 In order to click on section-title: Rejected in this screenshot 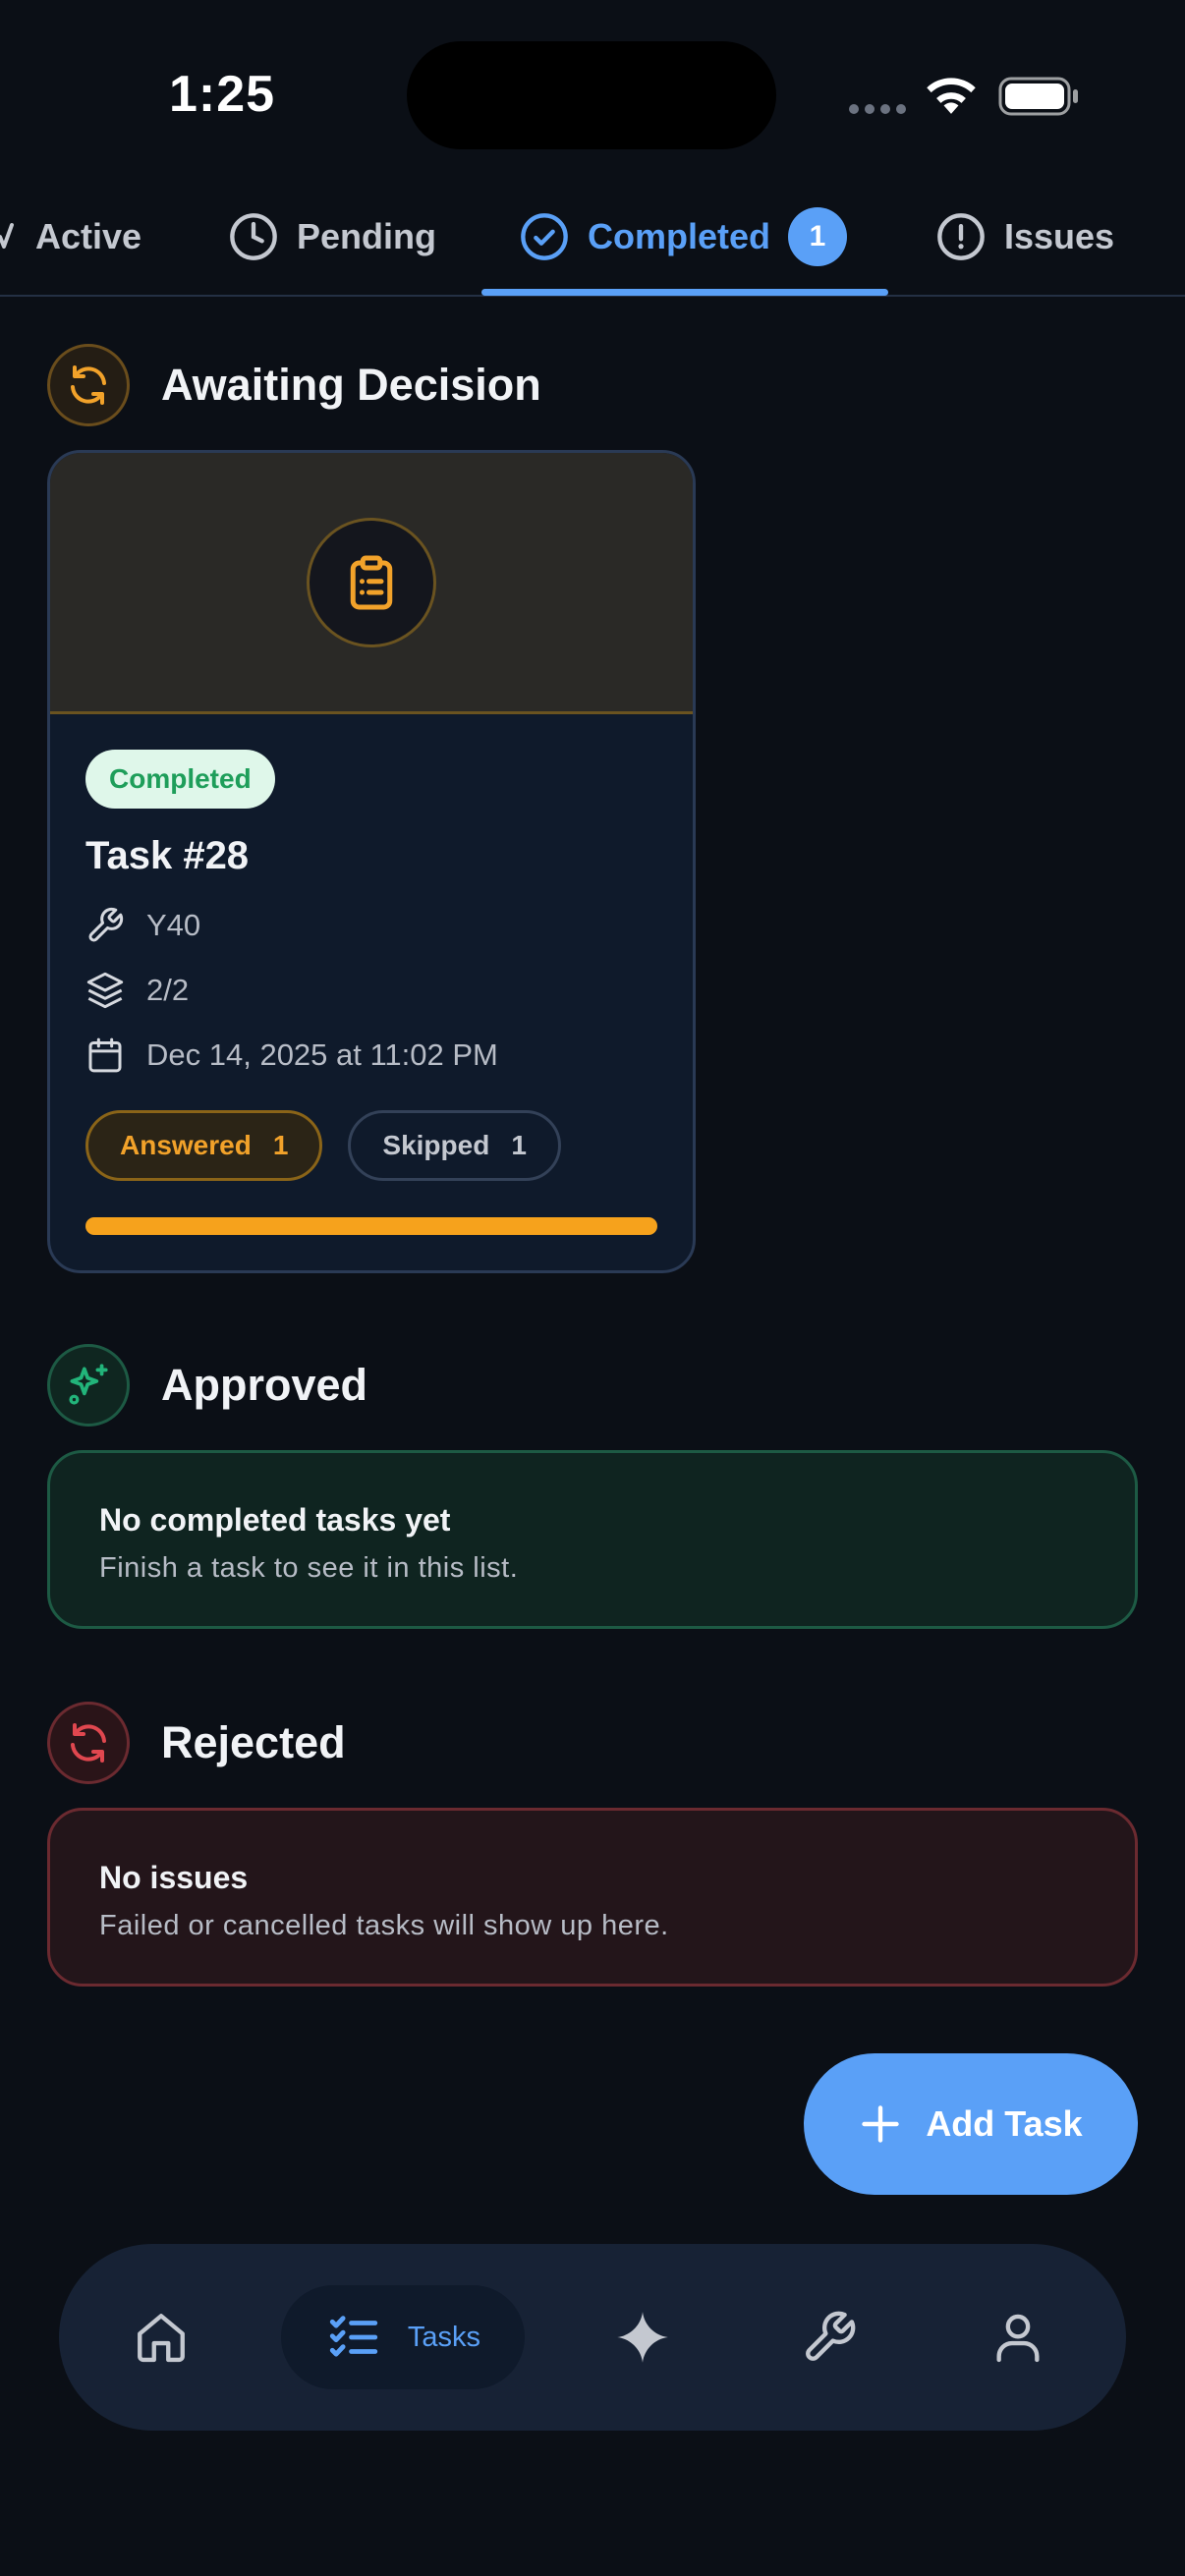, I will do `click(254, 1742)`.